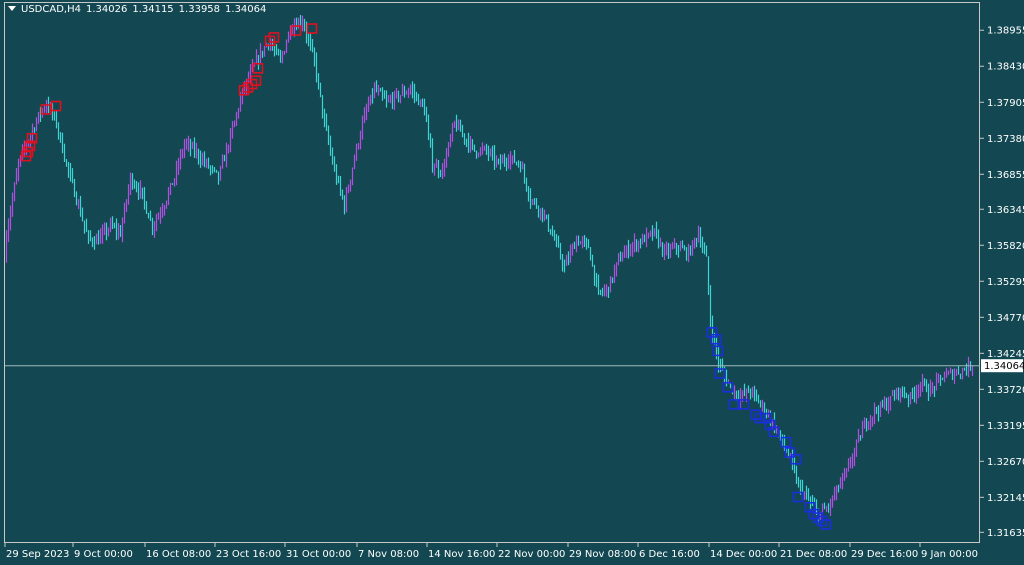 The height and width of the screenshot is (565, 1024). Describe the element at coordinates (103, 554) in the screenshot. I see `x-tick-label: 9 Oct 00:00` at that location.